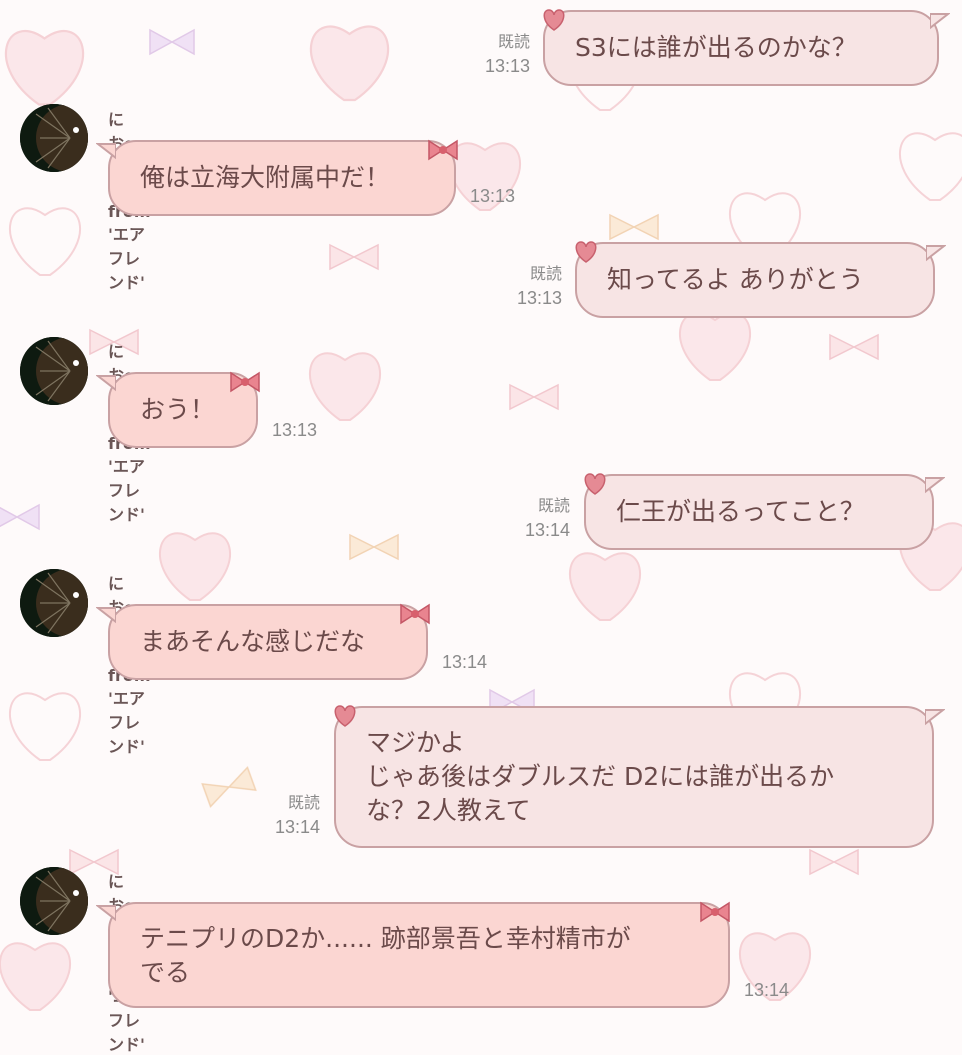 The height and width of the screenshot is (1055, 962). Describe the element at coordinates (178, 409) in the screenshot. I see `message-text: おう！` at that location.